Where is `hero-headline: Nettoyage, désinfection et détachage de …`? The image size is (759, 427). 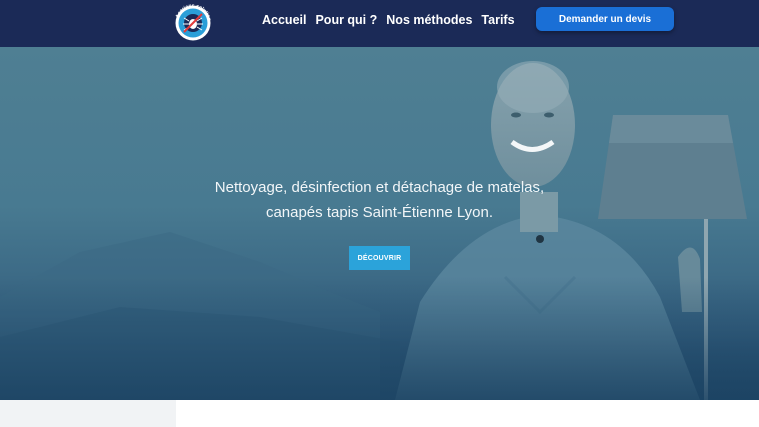 hero-headline: Nettoyage, désinfection et détachage de … is located at coordinates (379, 200).